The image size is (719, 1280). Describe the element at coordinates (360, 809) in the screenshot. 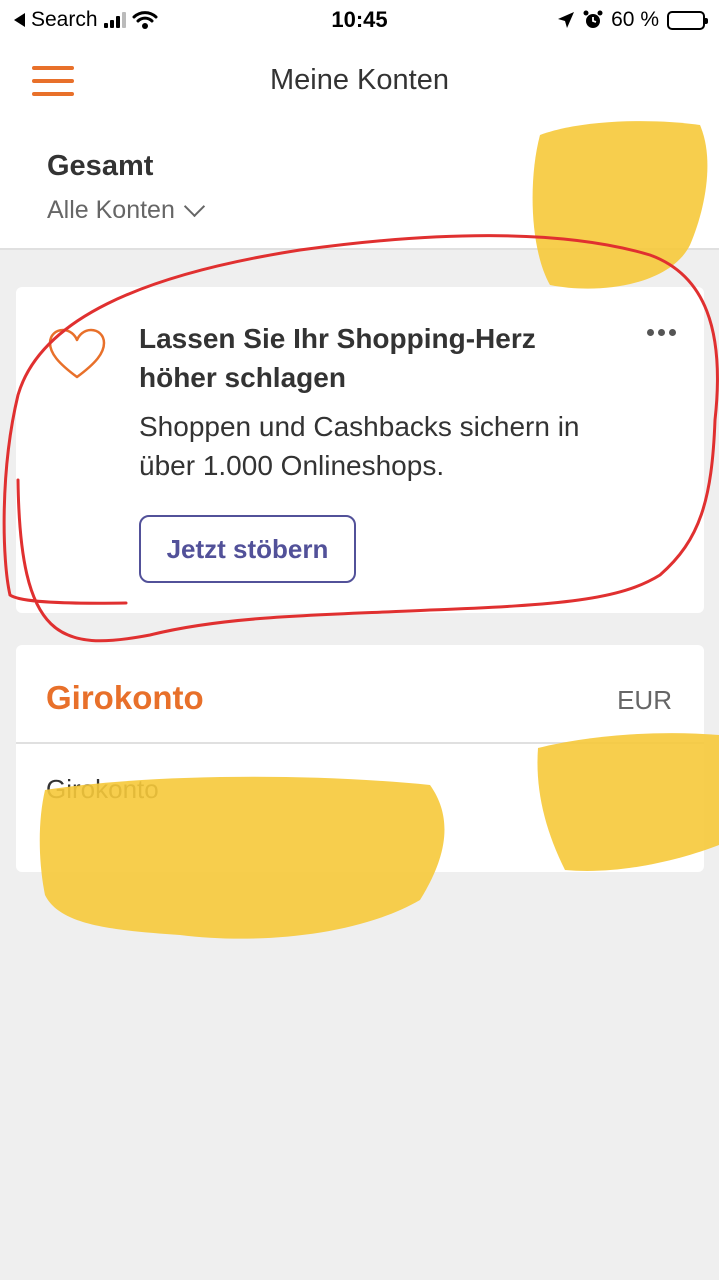

I see `account-row: Girokonto` at that location.